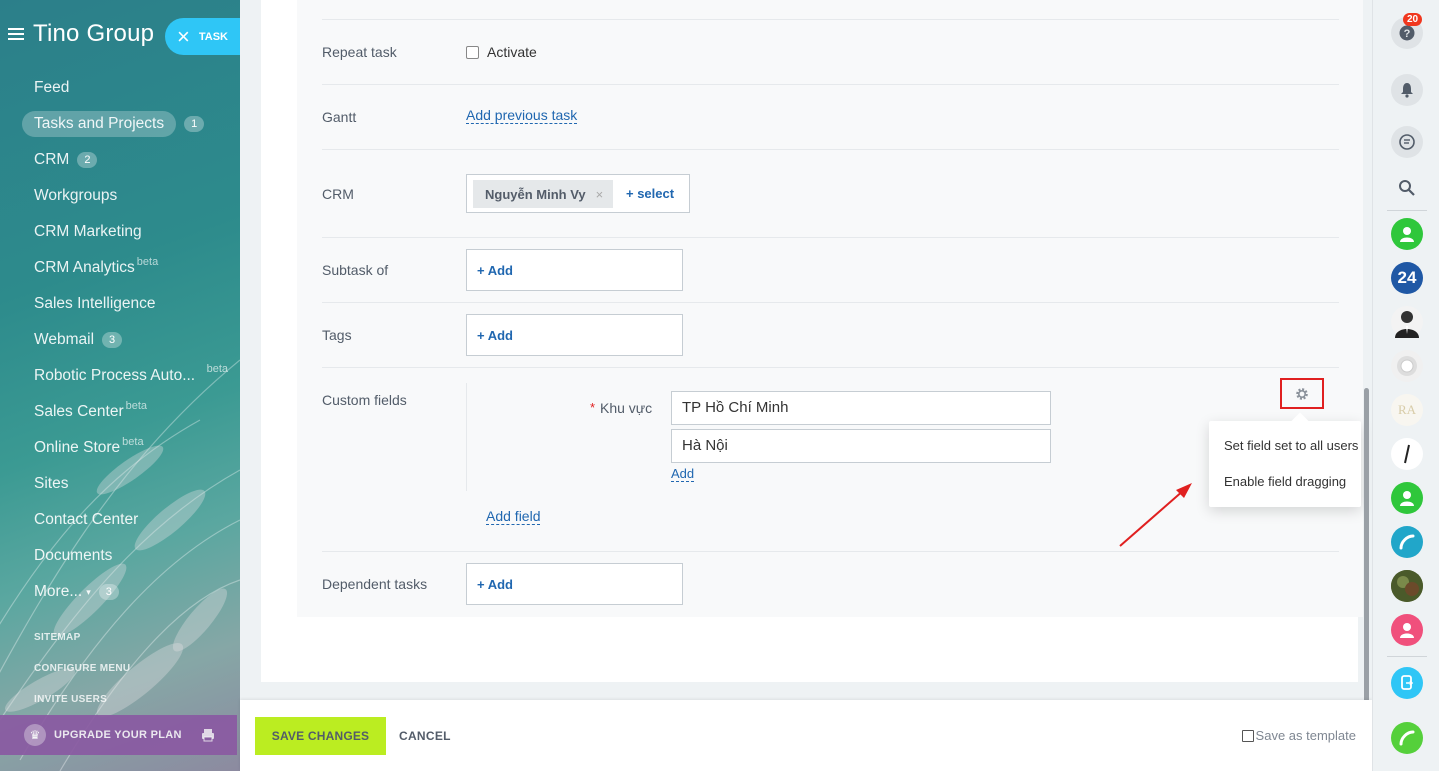 The width and height of the screenshot is (1439, 771). What do you see at coordinates (626, 408) in the screenshot?
I see `custom-field-label: Khu vực` at bounding box center [626, 408].